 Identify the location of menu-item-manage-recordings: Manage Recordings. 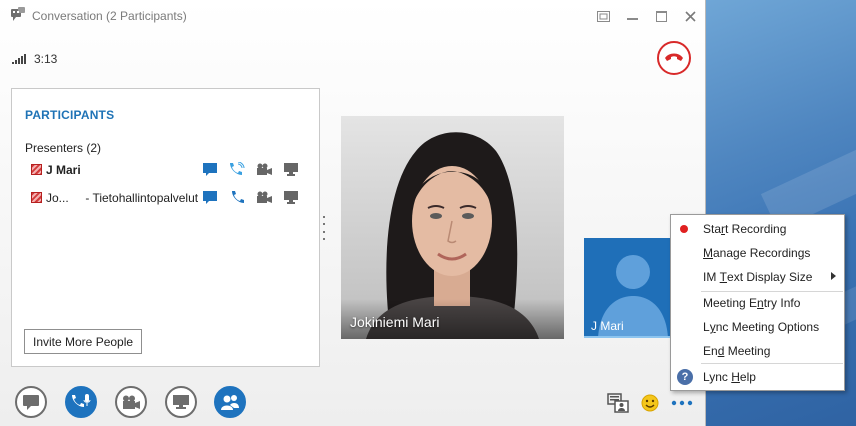
(757, 253).